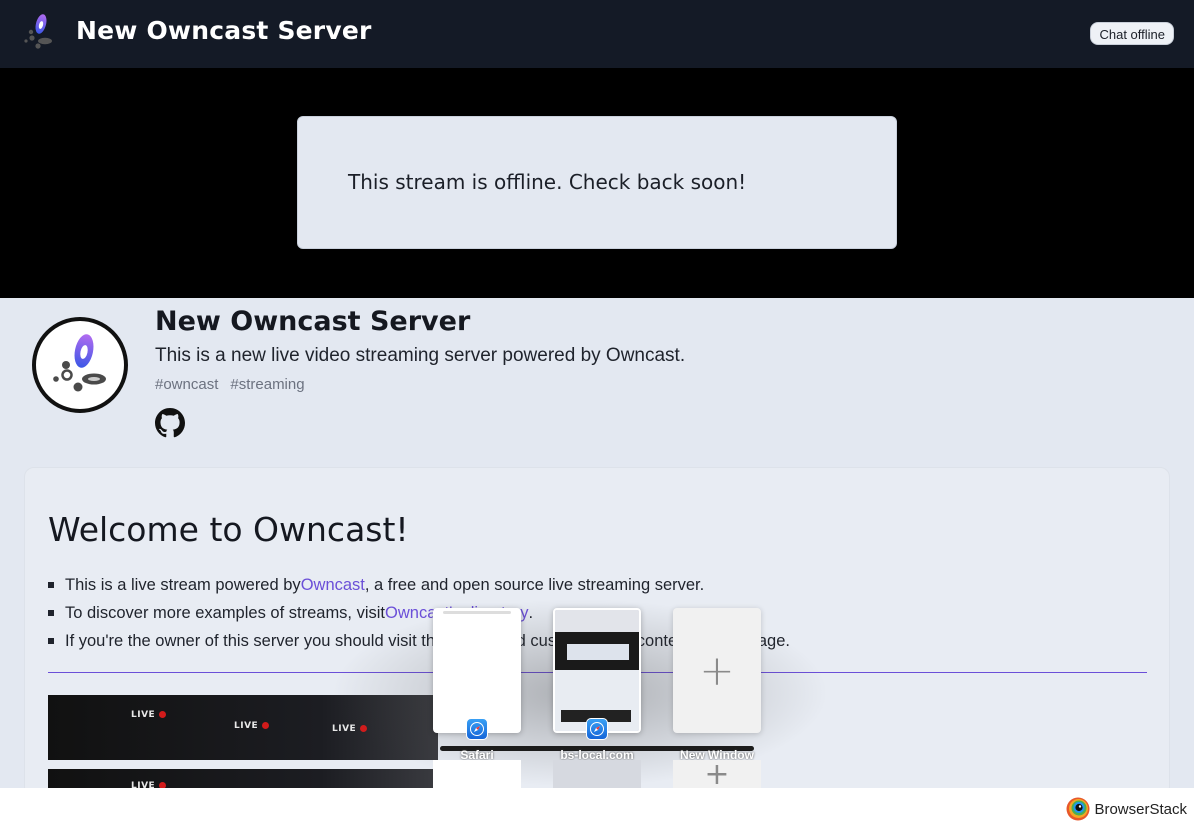 The image size is (1194, 827). I want to click on offline-message-card: This stream is offline. Check back soon!, so click(597, 182).